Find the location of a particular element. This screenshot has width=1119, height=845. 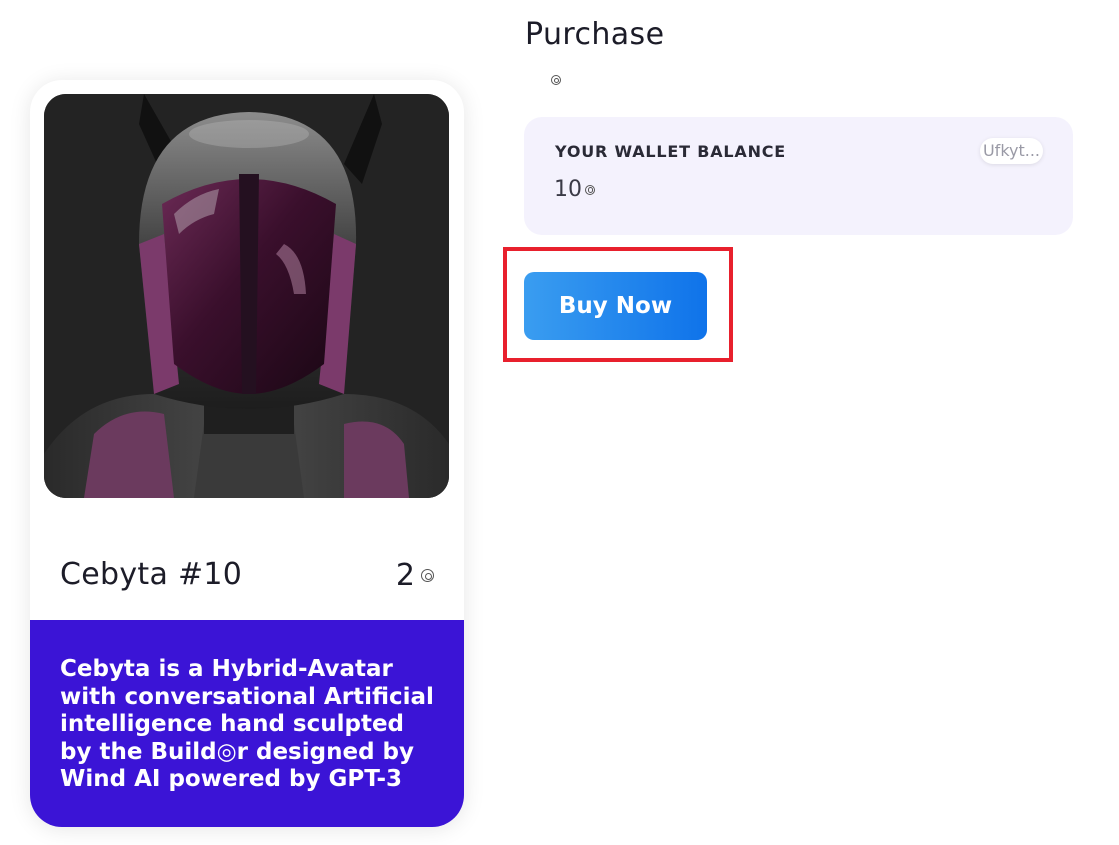

purchase-title: Purchase is located at coordinates (595, 34).